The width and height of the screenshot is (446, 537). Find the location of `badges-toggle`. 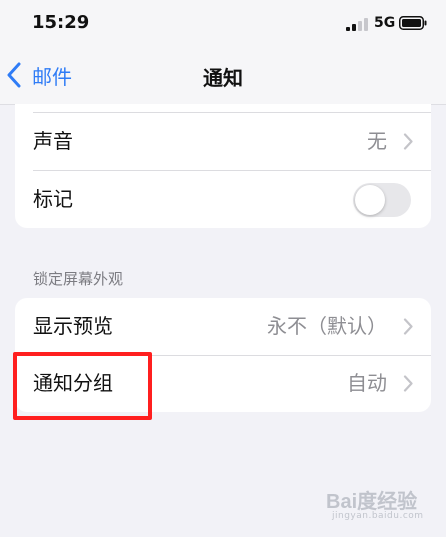

badges-toggle is located at coordinates (382, 200).